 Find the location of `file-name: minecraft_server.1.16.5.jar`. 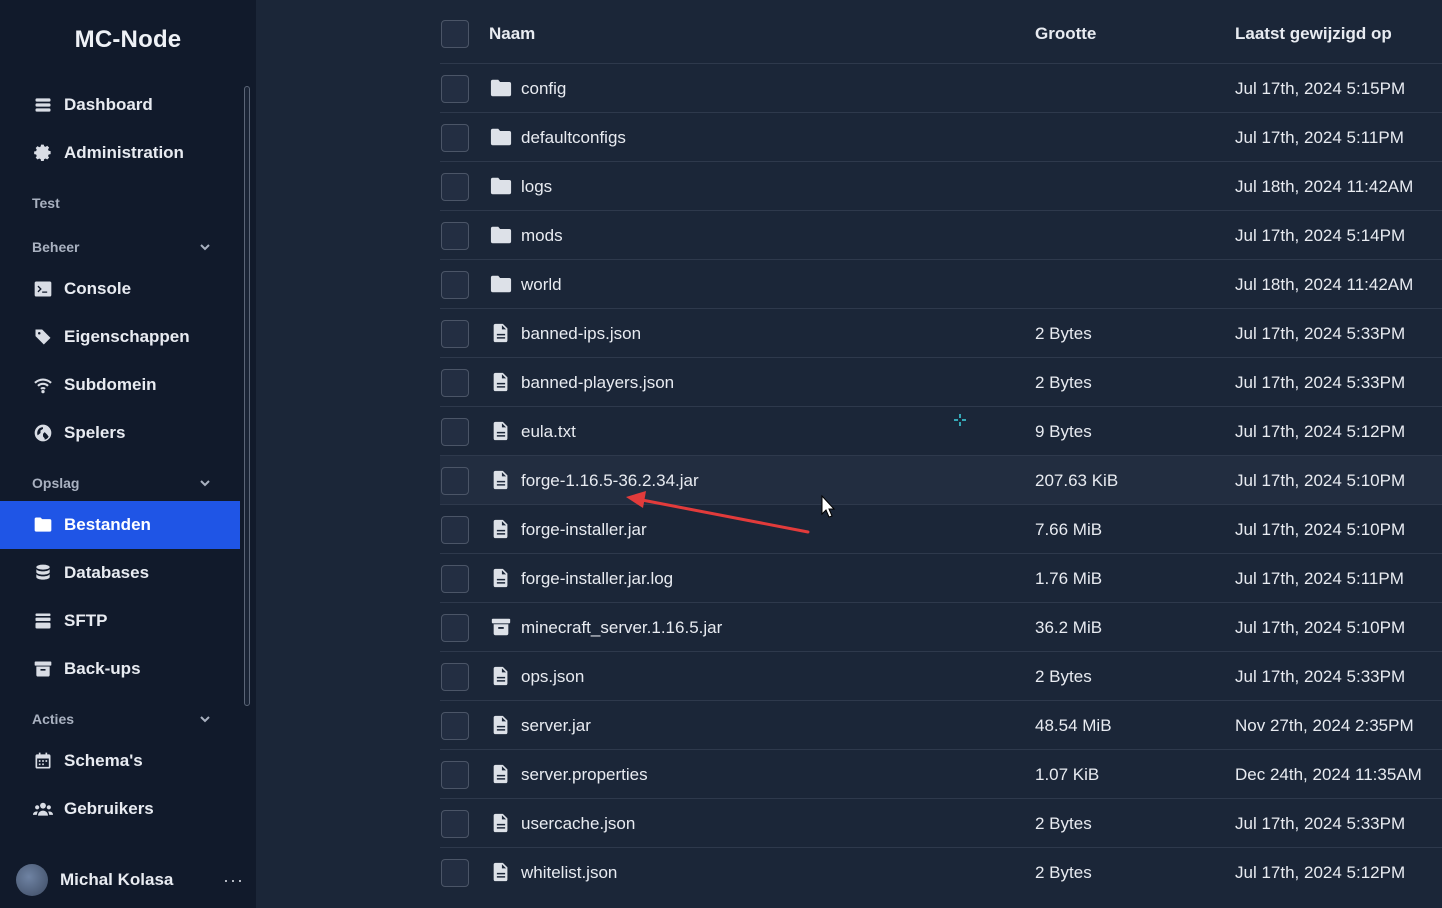

file-name: minecraft_server.1.16.5.jar is located at coordinates (621, 627).